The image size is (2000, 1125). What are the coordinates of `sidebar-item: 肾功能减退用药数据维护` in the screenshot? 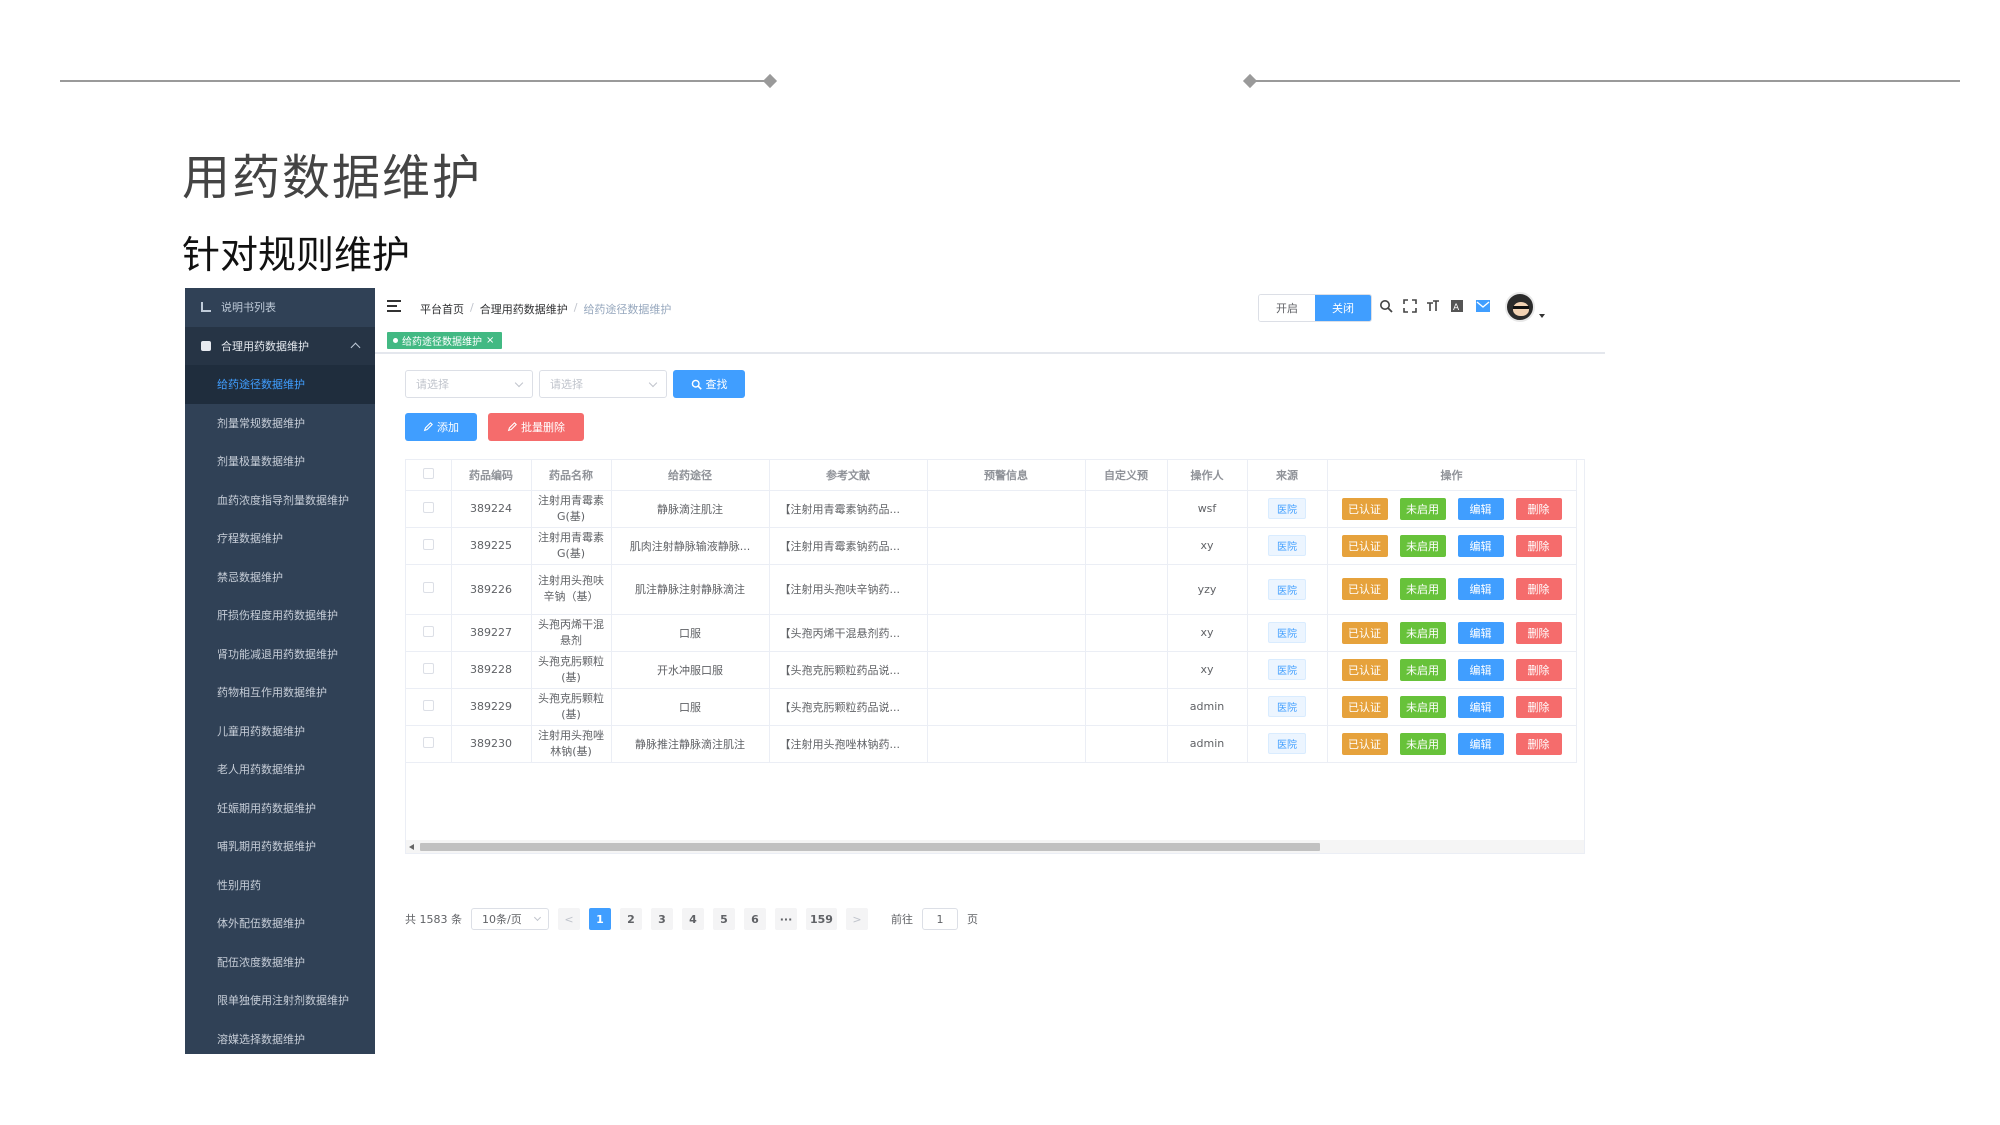 It's located at (280, 654).